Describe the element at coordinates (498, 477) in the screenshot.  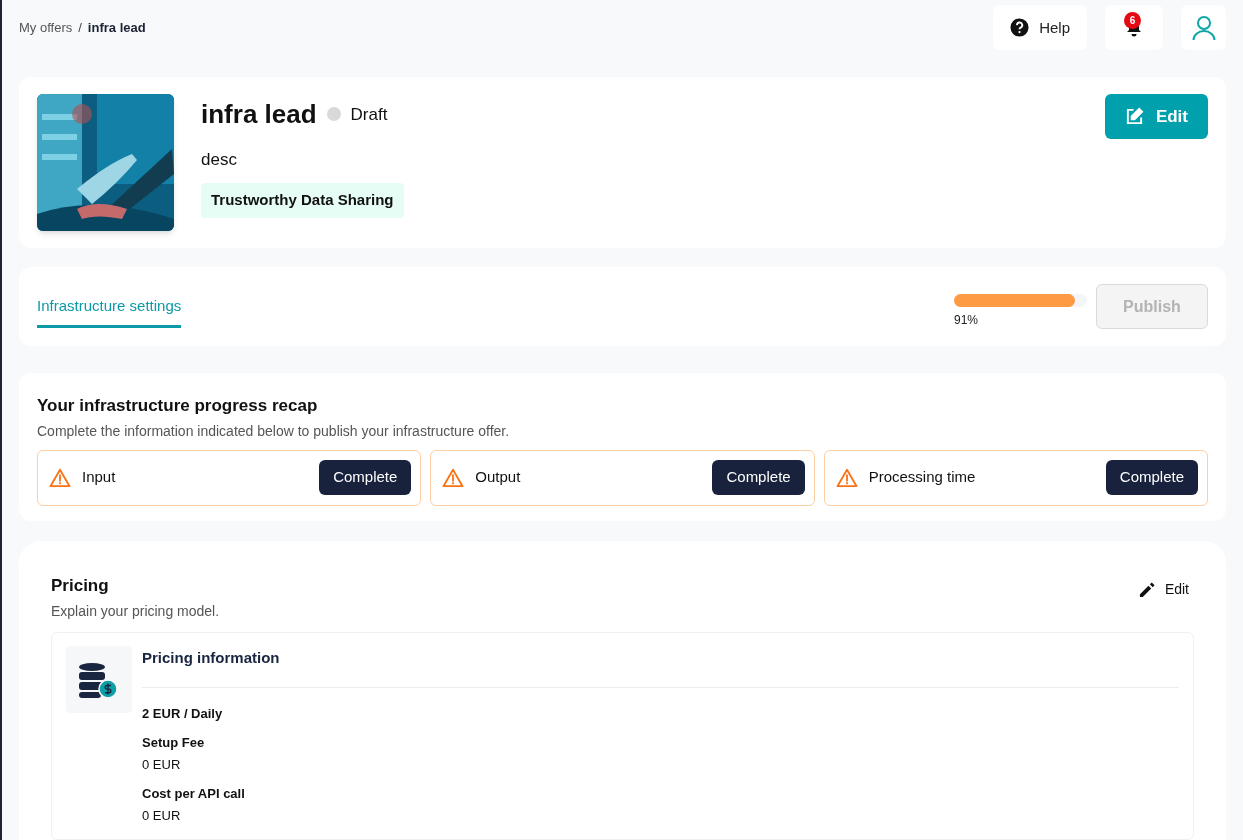
I see `recap-item-label: Output` at that location.